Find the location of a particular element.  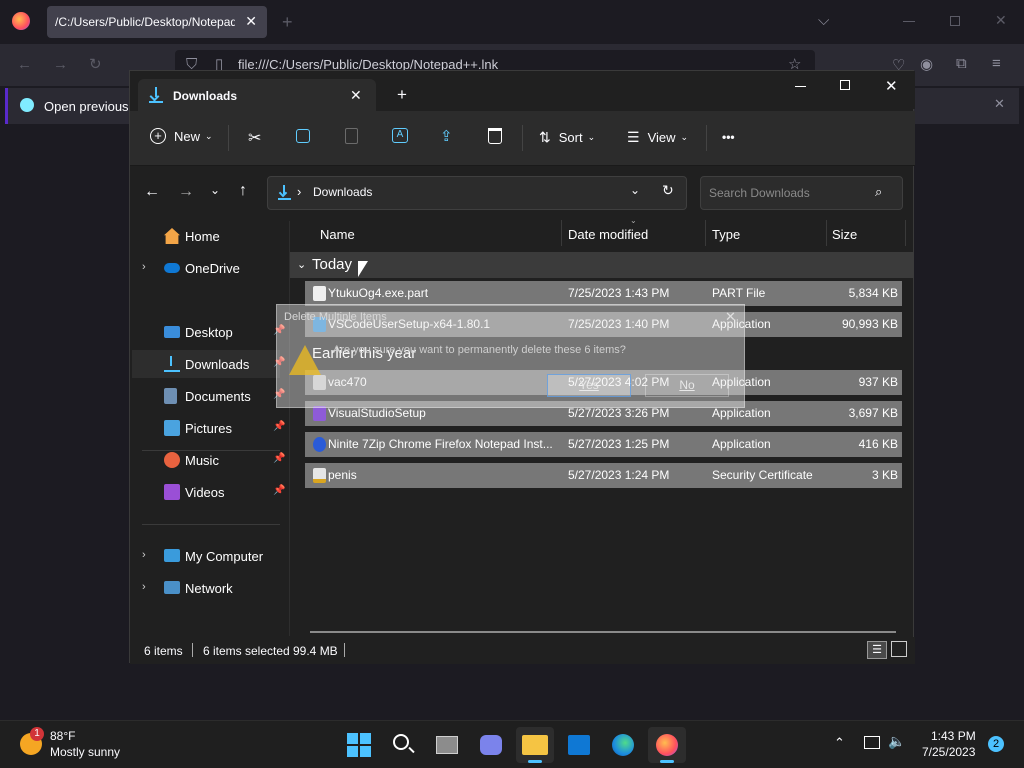

app-menu-icon: ≡ is located at coordinates (996, 63).